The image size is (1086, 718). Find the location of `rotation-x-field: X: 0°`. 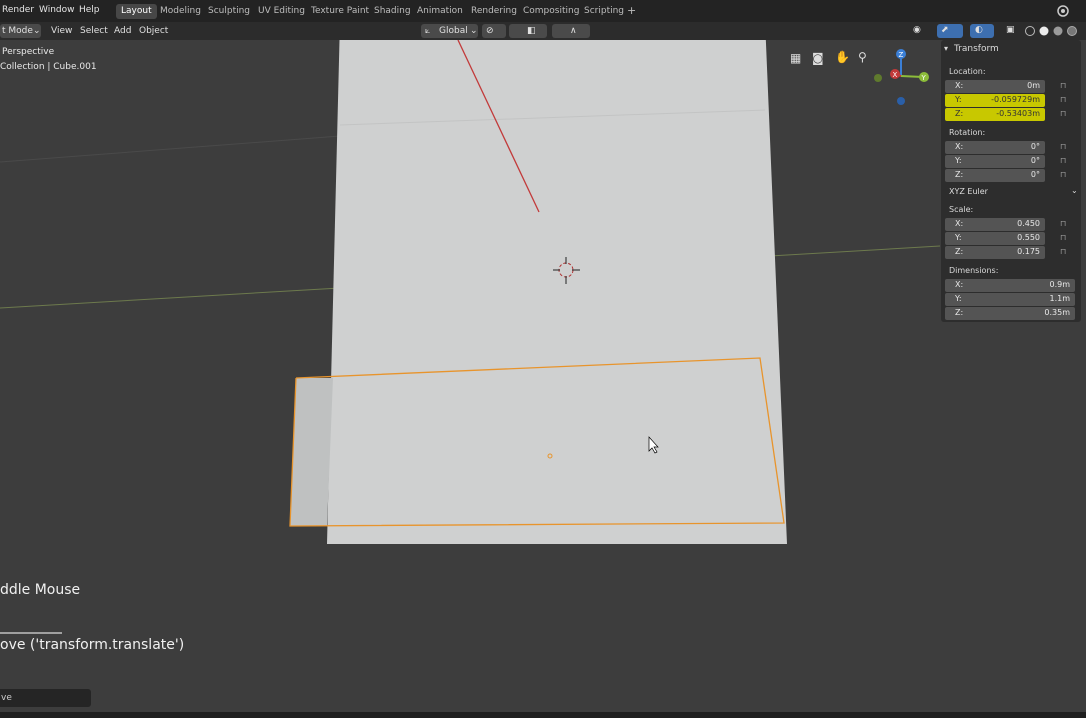

rotation-x-field: X: 0° is located at coordinates (995, 147).